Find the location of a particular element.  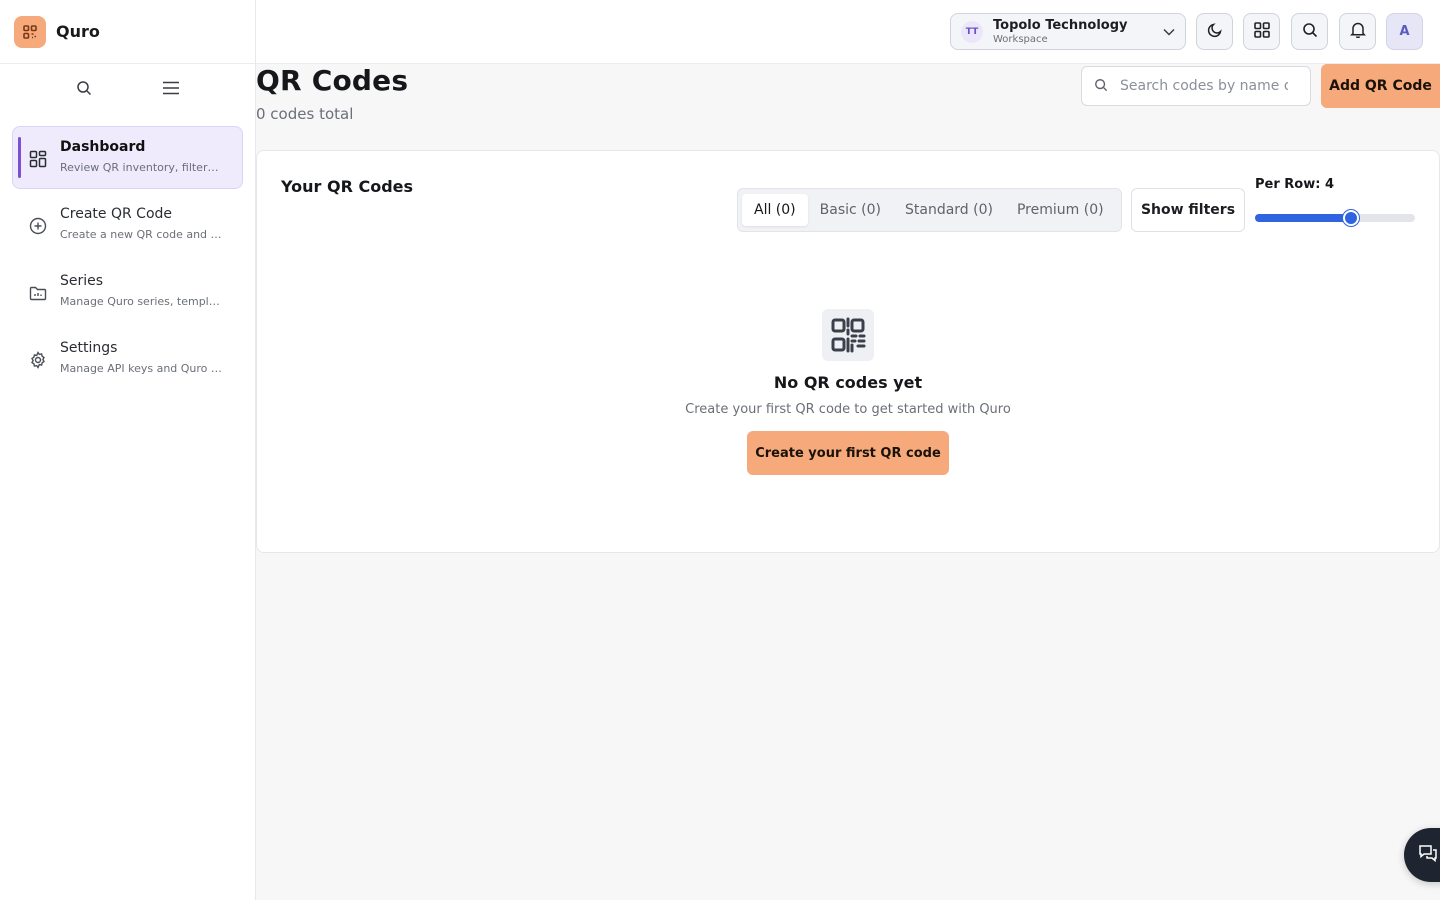

bell-icon is located at coordinates (1357, 31).